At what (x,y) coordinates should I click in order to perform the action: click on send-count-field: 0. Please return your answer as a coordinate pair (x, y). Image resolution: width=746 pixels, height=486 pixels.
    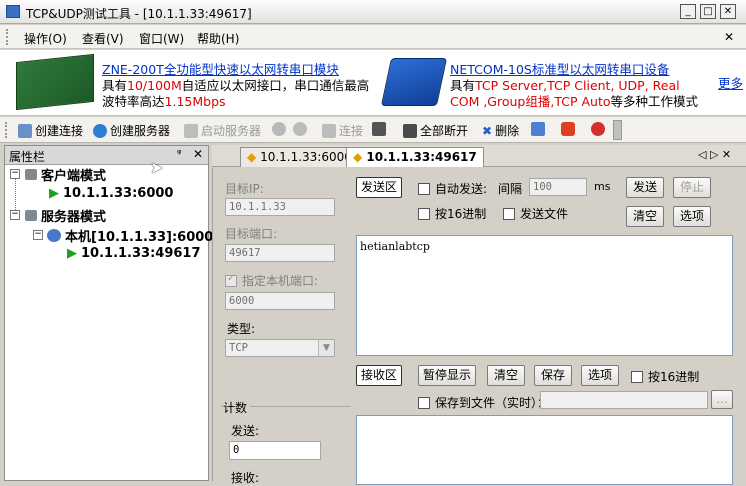
    Looking at the image, I should click on (275, 450).